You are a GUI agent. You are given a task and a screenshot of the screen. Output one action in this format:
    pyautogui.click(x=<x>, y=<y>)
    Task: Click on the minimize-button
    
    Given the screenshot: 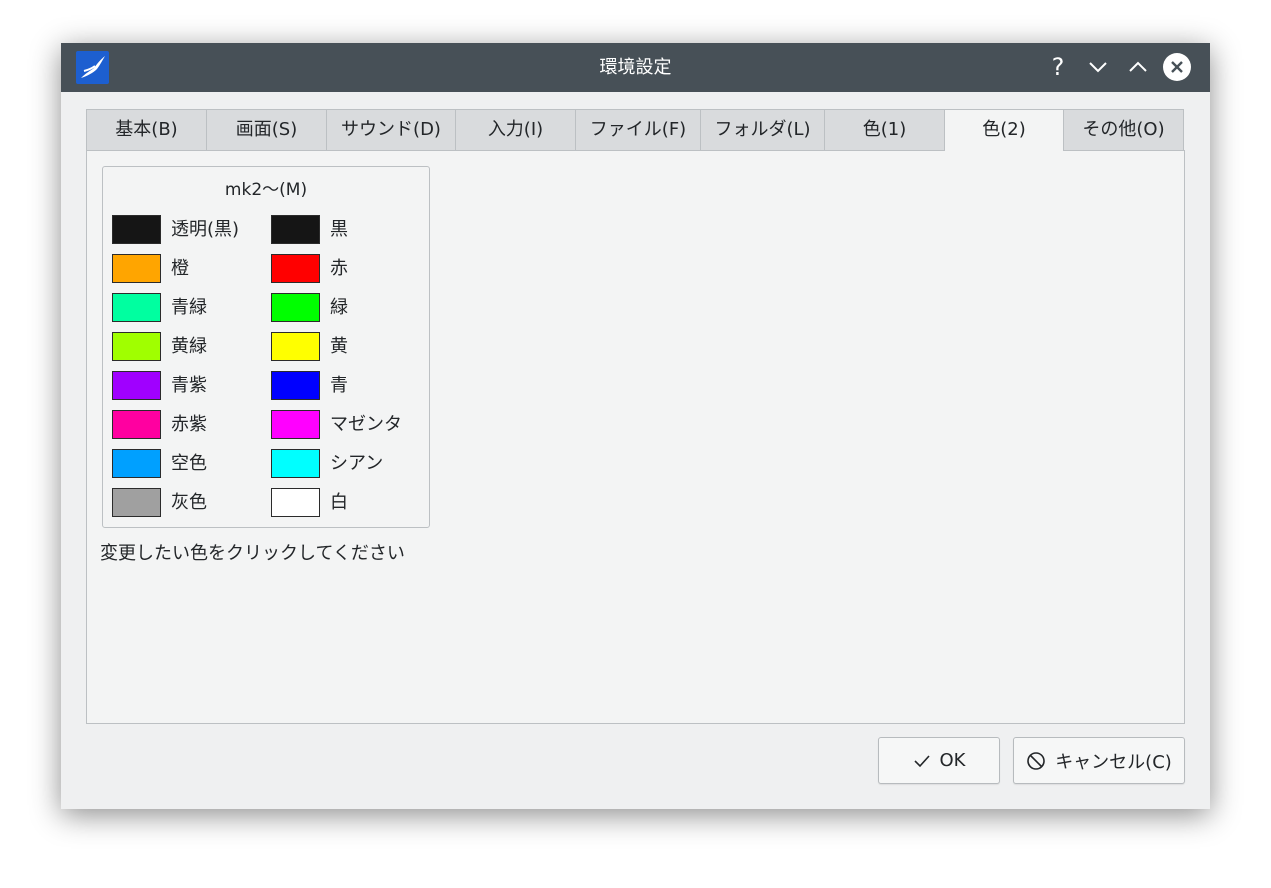 What is the action you would take?
    pyautogui.click(x=1098, y=67)
    